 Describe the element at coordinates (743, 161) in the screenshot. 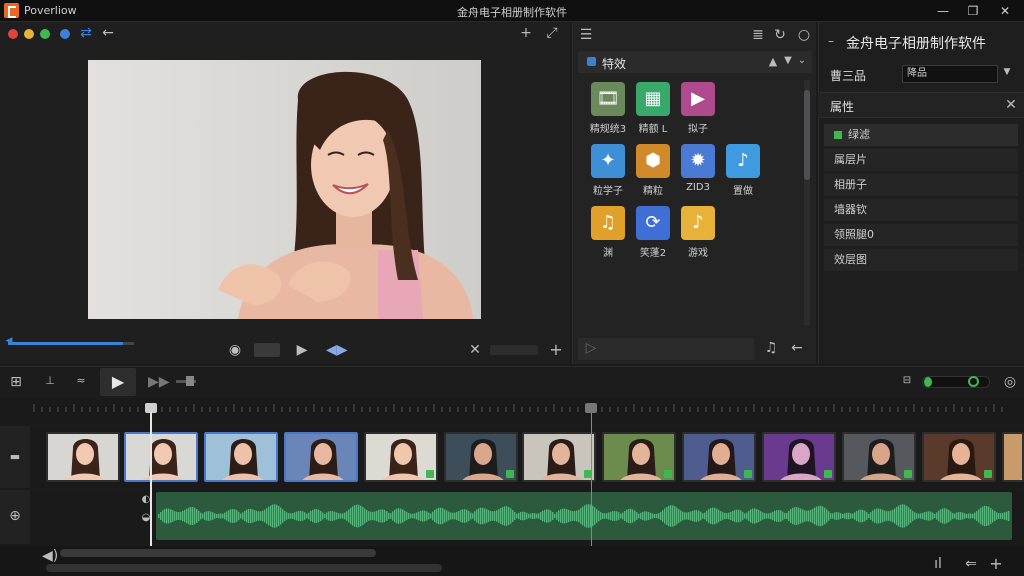

I see `music-note-icon: ♪` at that location.